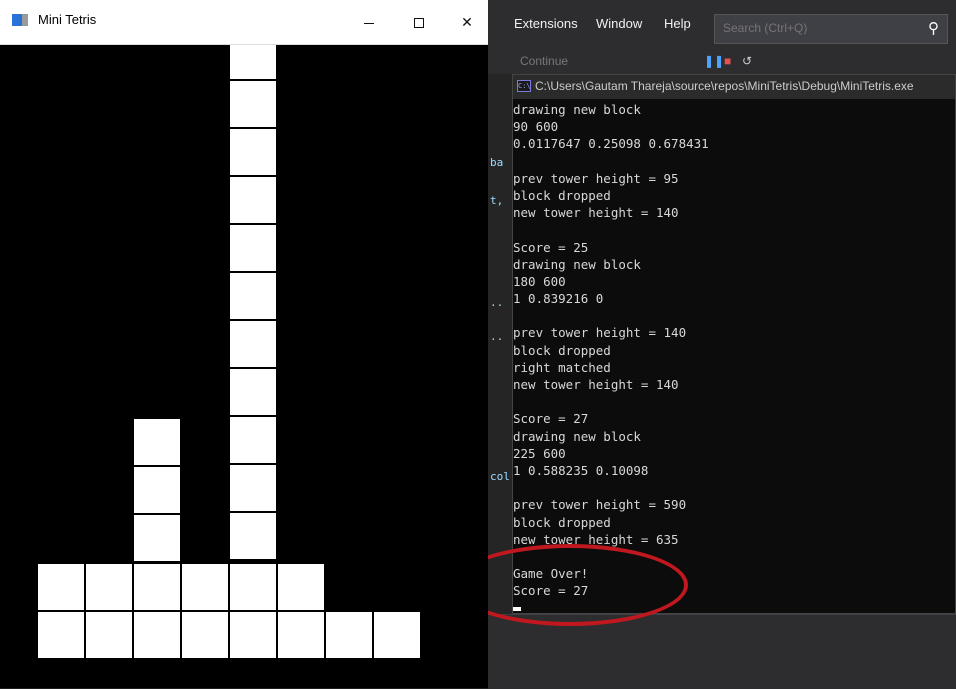 This screenshot has height=689, width=956. Describe the element at coordinates (244, 22) in the screenshot. I see `tetris-titlebar: Mini Tetris ✕` at that location.